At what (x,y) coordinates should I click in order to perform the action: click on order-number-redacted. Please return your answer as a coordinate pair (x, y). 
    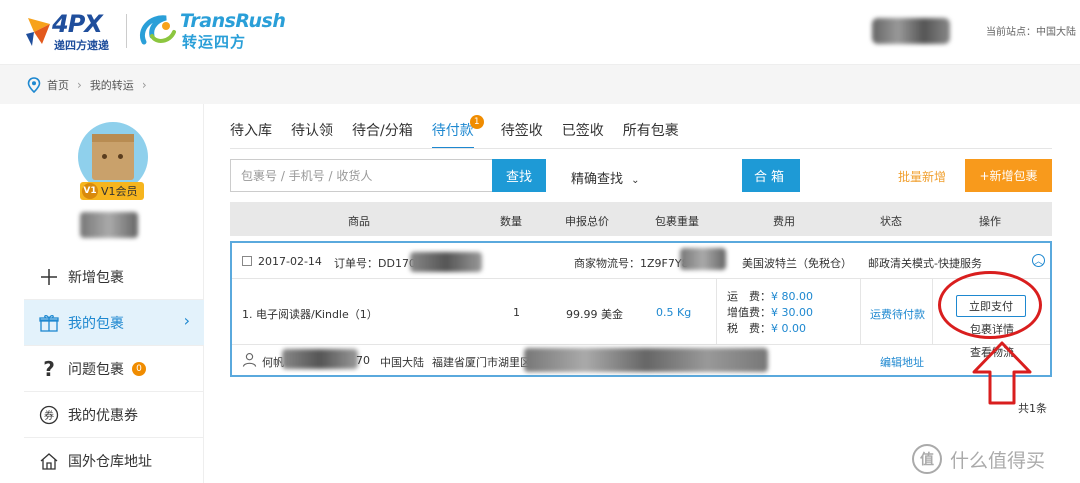
    Looking at the image, I should click on (446, 262).